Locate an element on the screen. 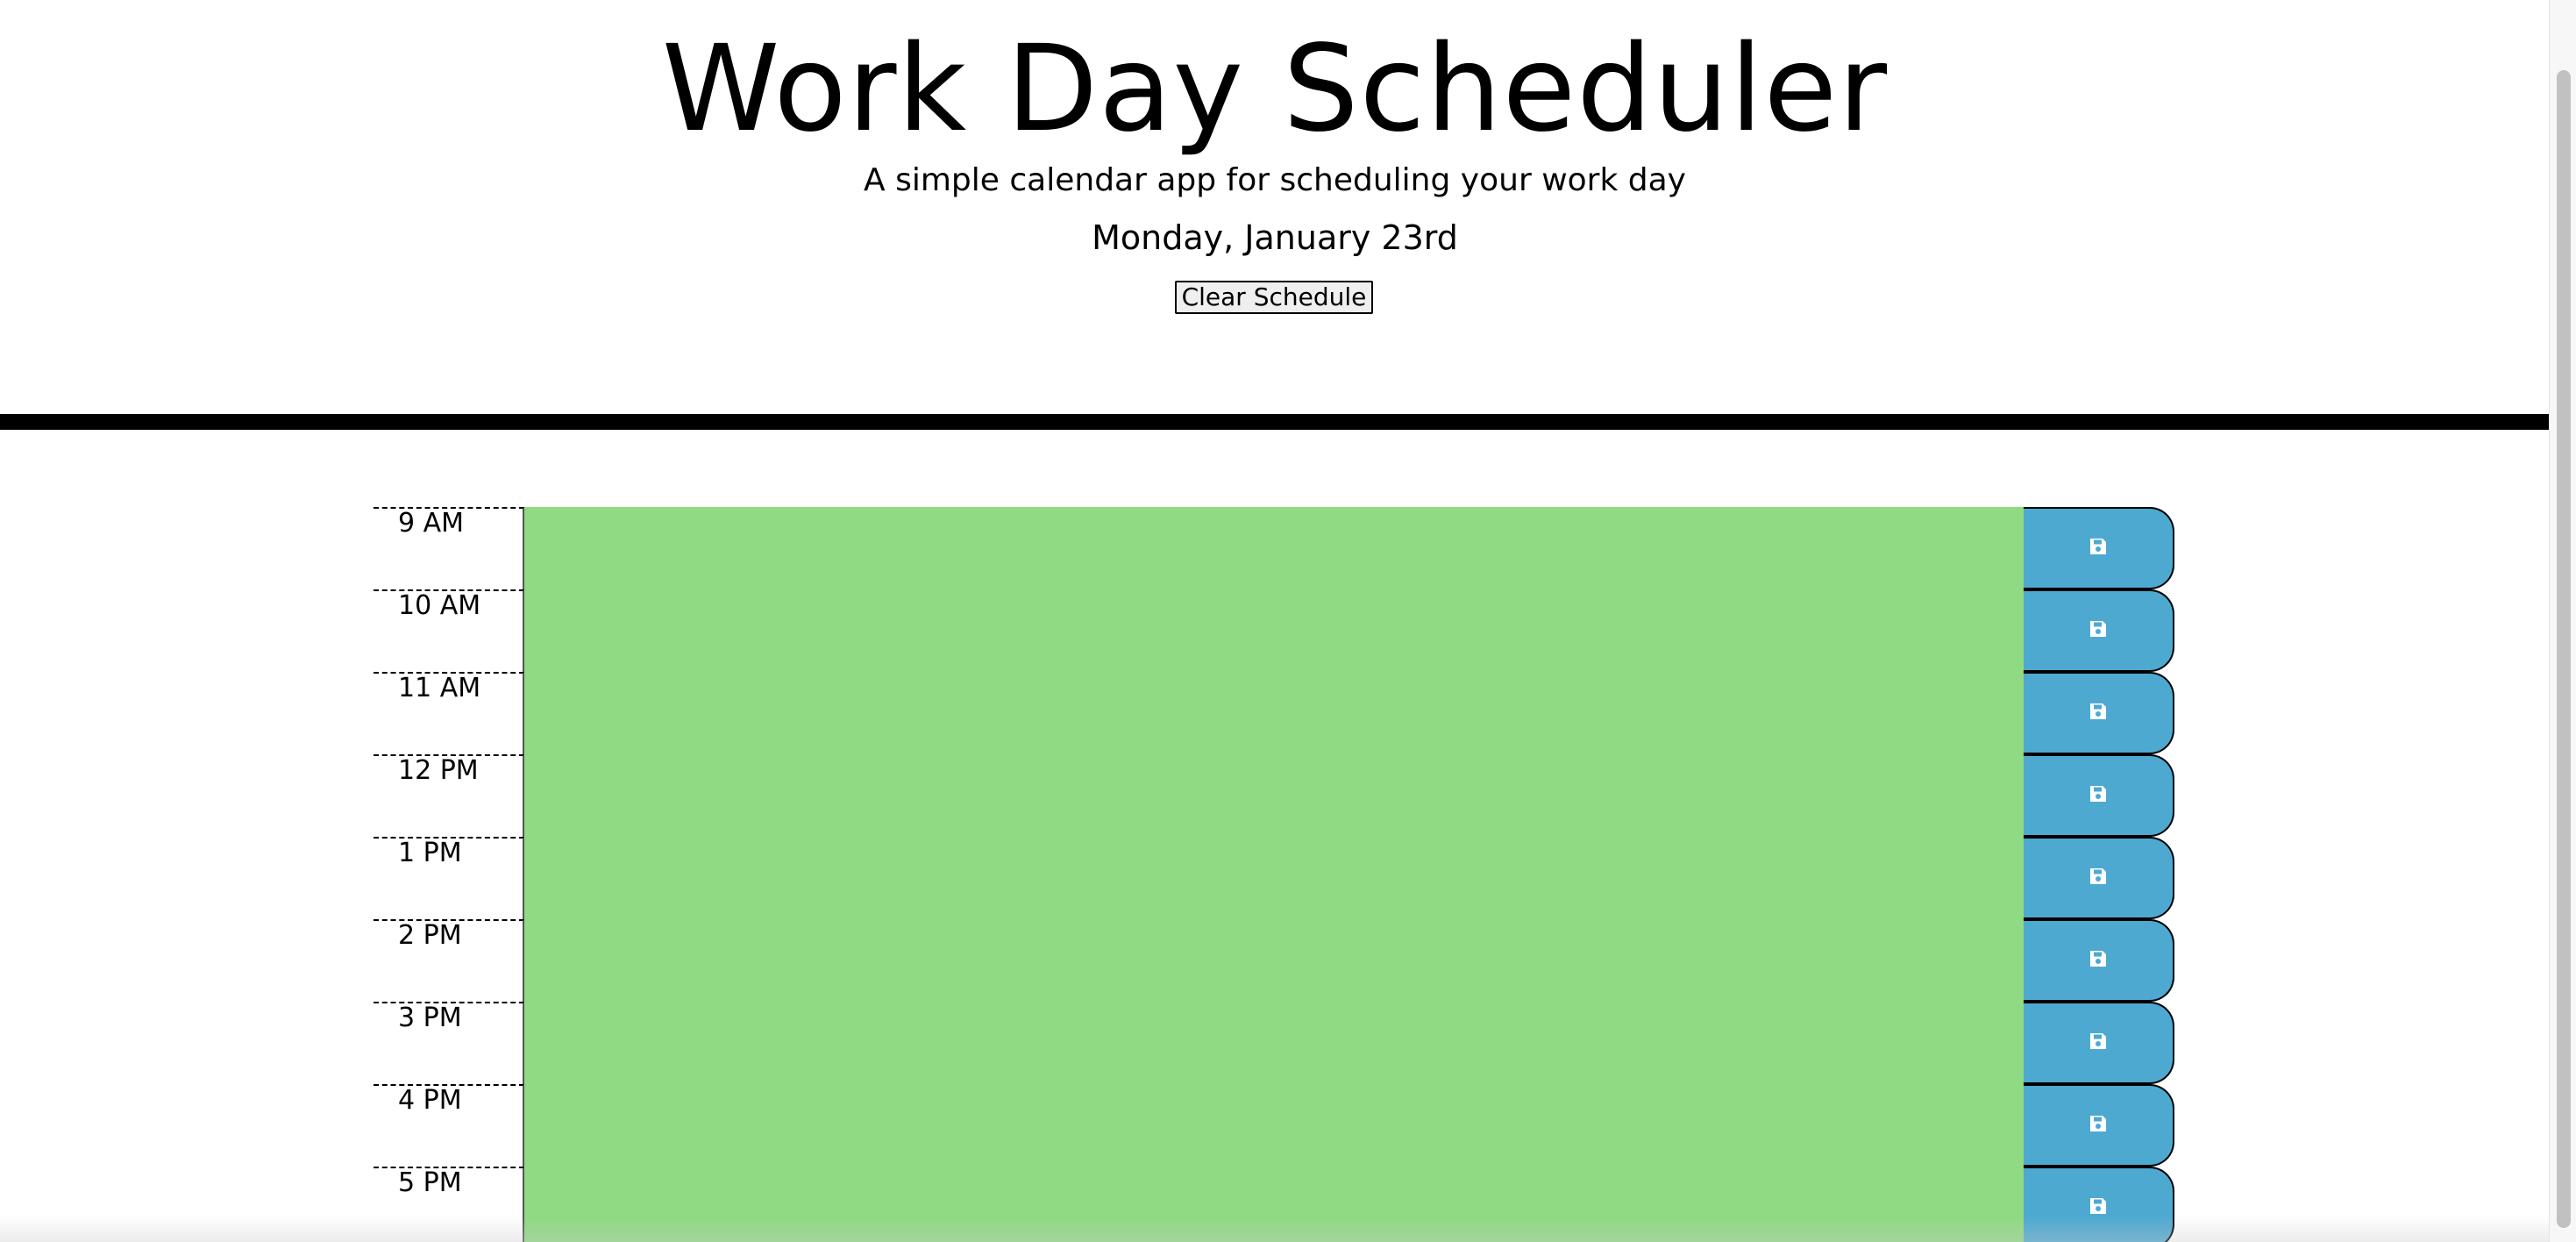 Image resolution: width=2576 pixels, height=1242 pixels. clear-schedule-button: Clear Schedule is located at coordinates (1274, 297).